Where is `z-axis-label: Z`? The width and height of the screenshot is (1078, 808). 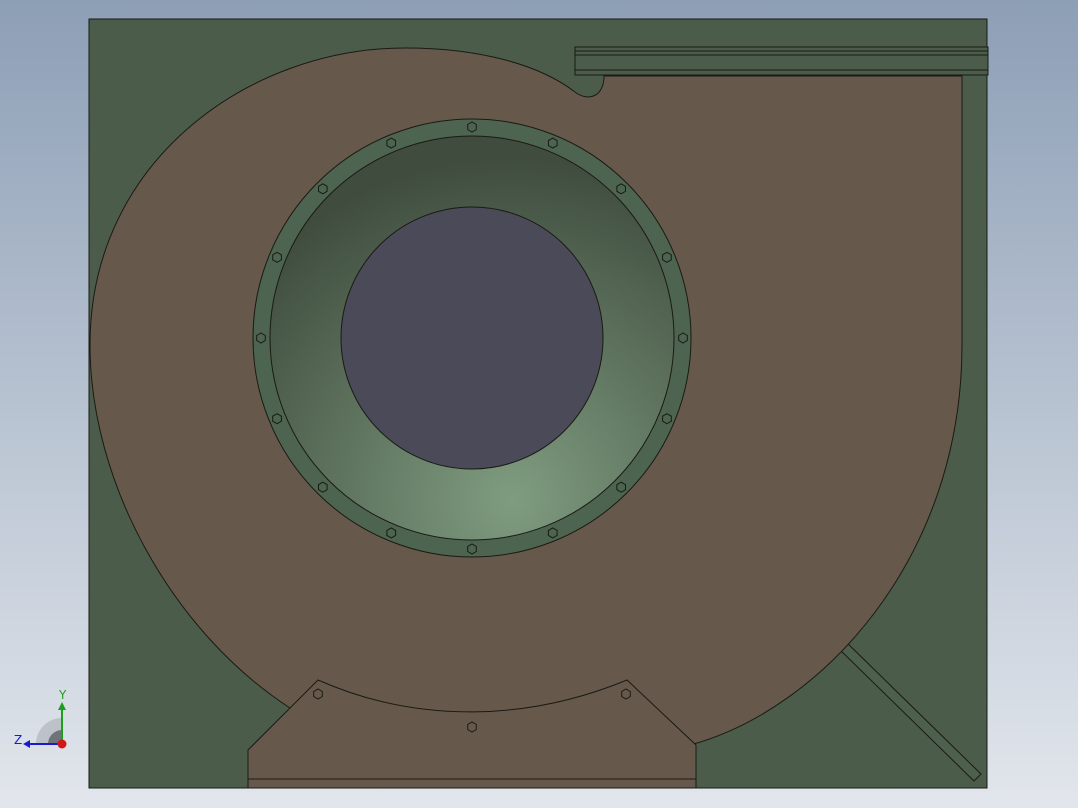
z-axis-label: Z is located at coordinates (18, 740).